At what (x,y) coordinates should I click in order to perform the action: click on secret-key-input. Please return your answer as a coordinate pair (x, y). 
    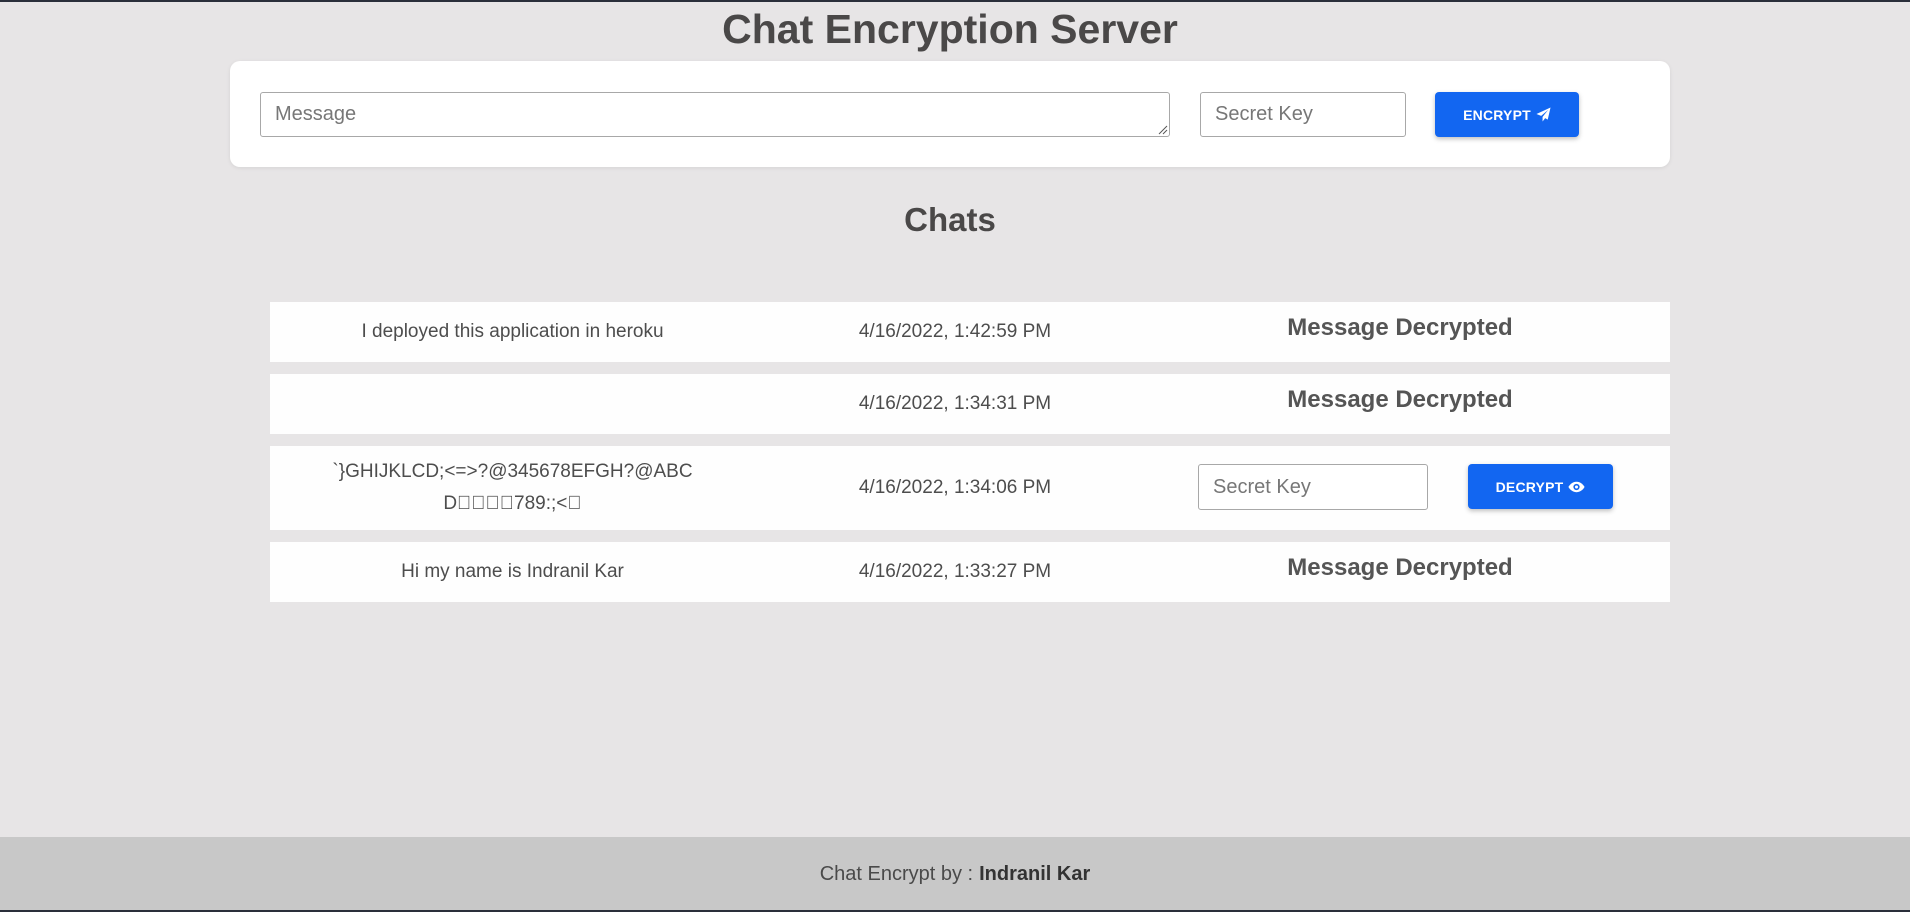
    Looking at the image, I should click on (1303, 114).